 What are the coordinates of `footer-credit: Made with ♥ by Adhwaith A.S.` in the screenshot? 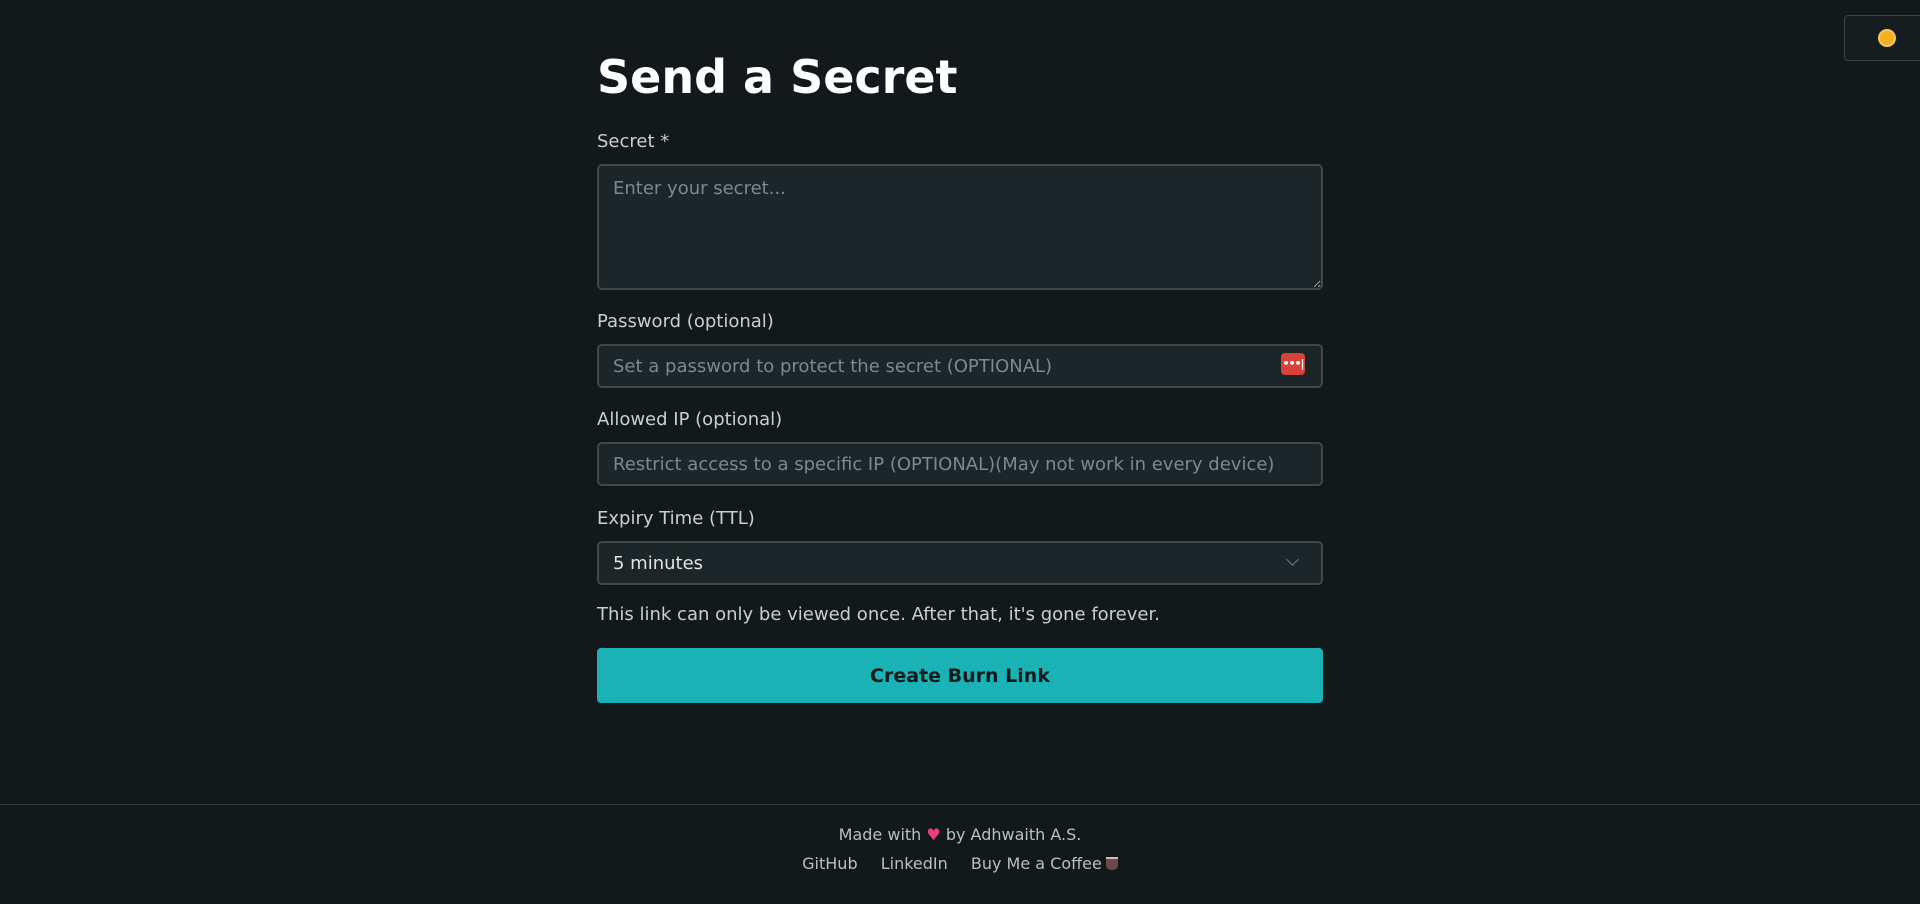 It's located at (960, 834).